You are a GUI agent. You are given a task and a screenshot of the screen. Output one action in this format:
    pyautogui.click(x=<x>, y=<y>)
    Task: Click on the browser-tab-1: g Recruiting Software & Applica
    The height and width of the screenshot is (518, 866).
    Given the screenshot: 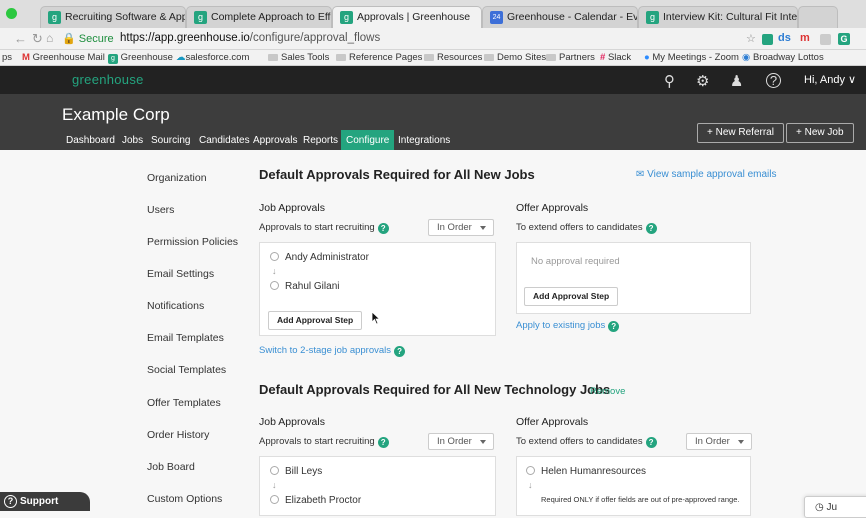 What is the action you would take?
    pyautogui.click(x=113, y=17)
    